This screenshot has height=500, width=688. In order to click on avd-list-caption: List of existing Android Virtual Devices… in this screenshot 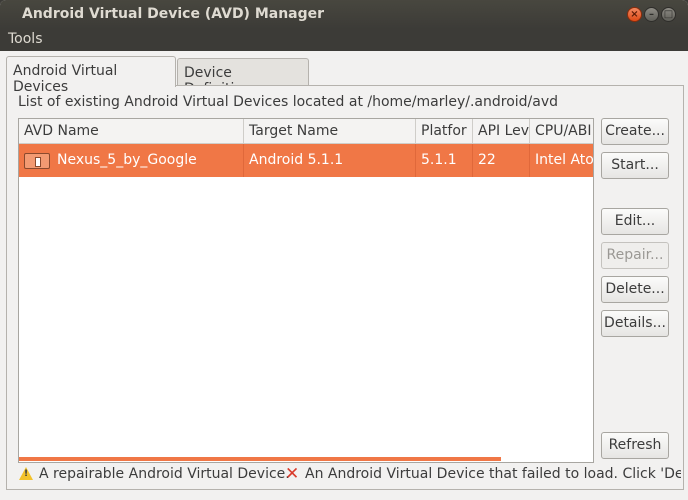, I will do `click(288, 102)`.